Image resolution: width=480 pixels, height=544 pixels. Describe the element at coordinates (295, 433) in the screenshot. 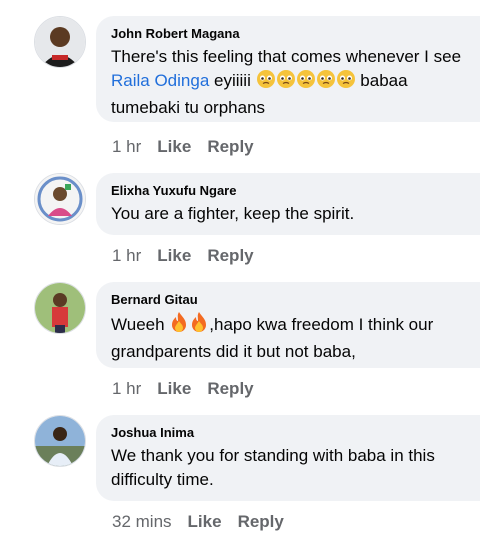

I see `comment-author: Joshua Inima` at that location.